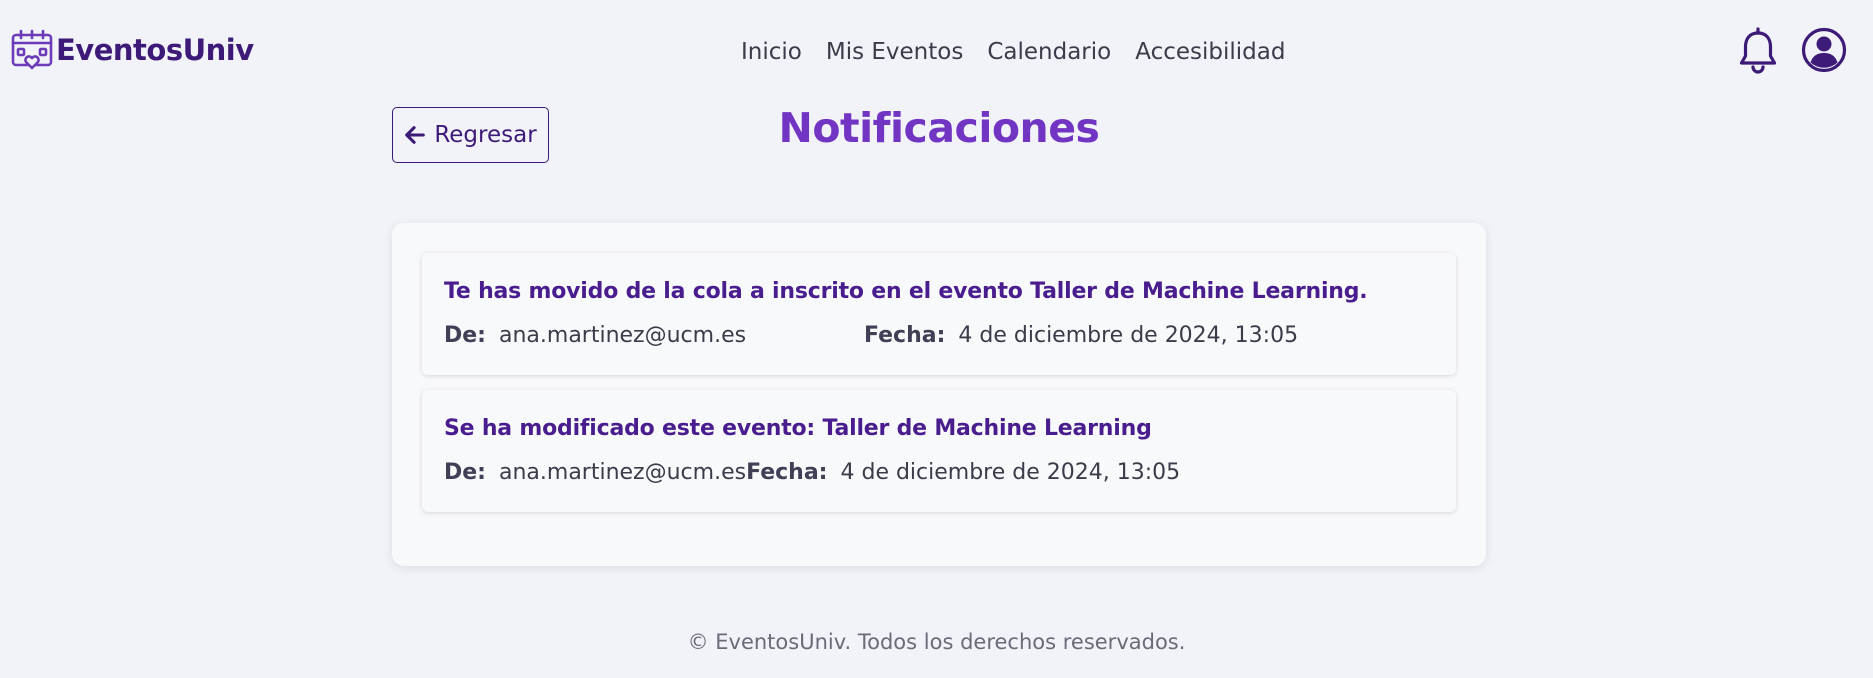  I want to click on nav-link-accesibilidad: Accesibilidad, so click(1210, 52).